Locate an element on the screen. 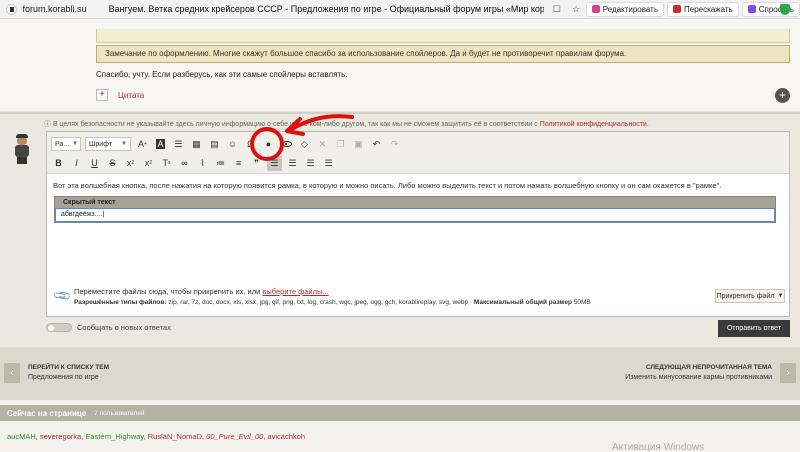 This screenshot has height=452, width=800. user-link: Eastern_Highway is located at coordinates (114, 436).